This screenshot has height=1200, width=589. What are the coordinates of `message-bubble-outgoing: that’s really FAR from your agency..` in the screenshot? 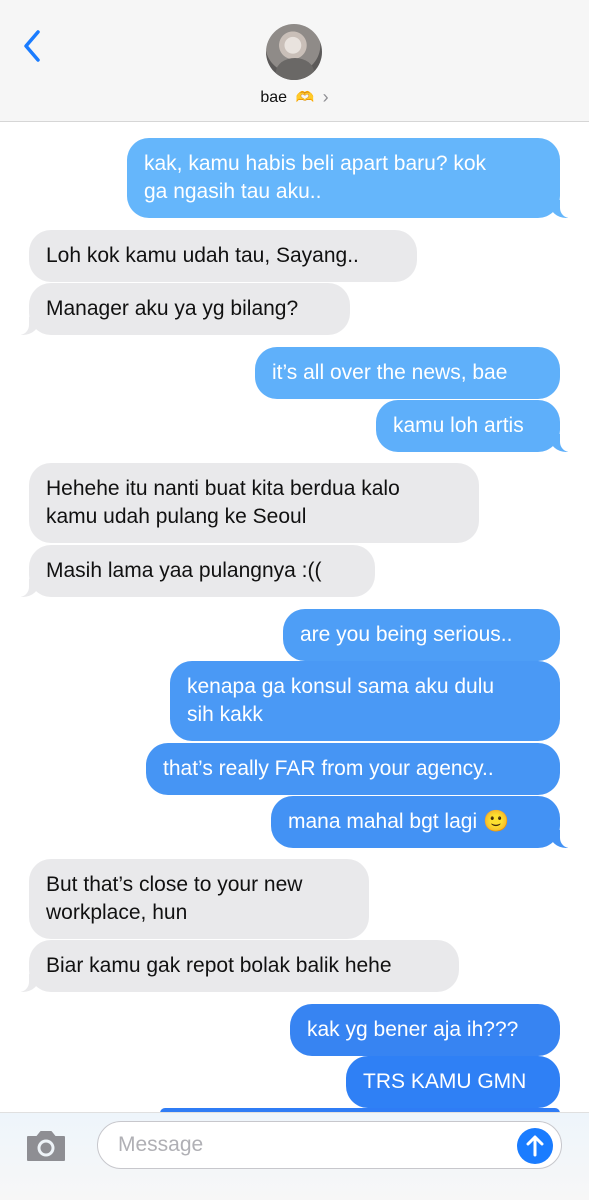 It's located at (353, 769).